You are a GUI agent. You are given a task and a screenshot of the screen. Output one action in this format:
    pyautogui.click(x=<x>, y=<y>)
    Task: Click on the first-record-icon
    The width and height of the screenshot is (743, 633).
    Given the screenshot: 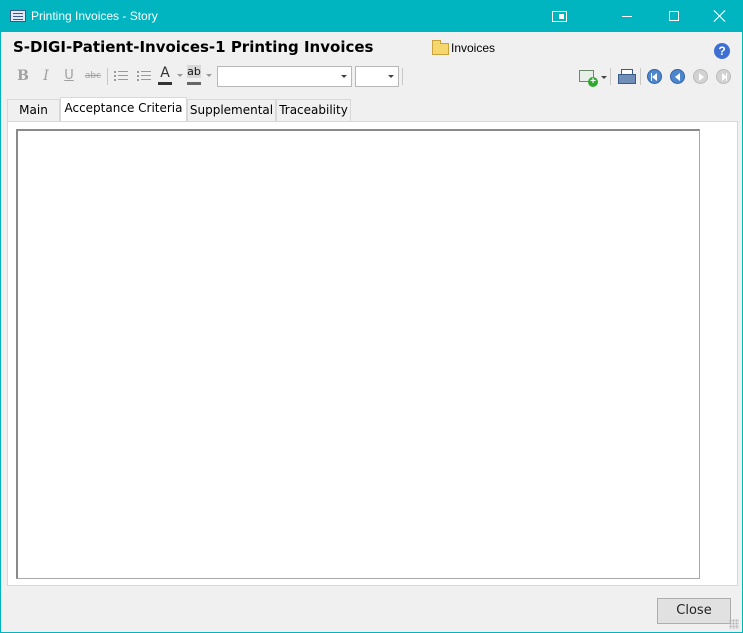 What is the action you would take?
    pyautogui.click(x=654, y=76)
    